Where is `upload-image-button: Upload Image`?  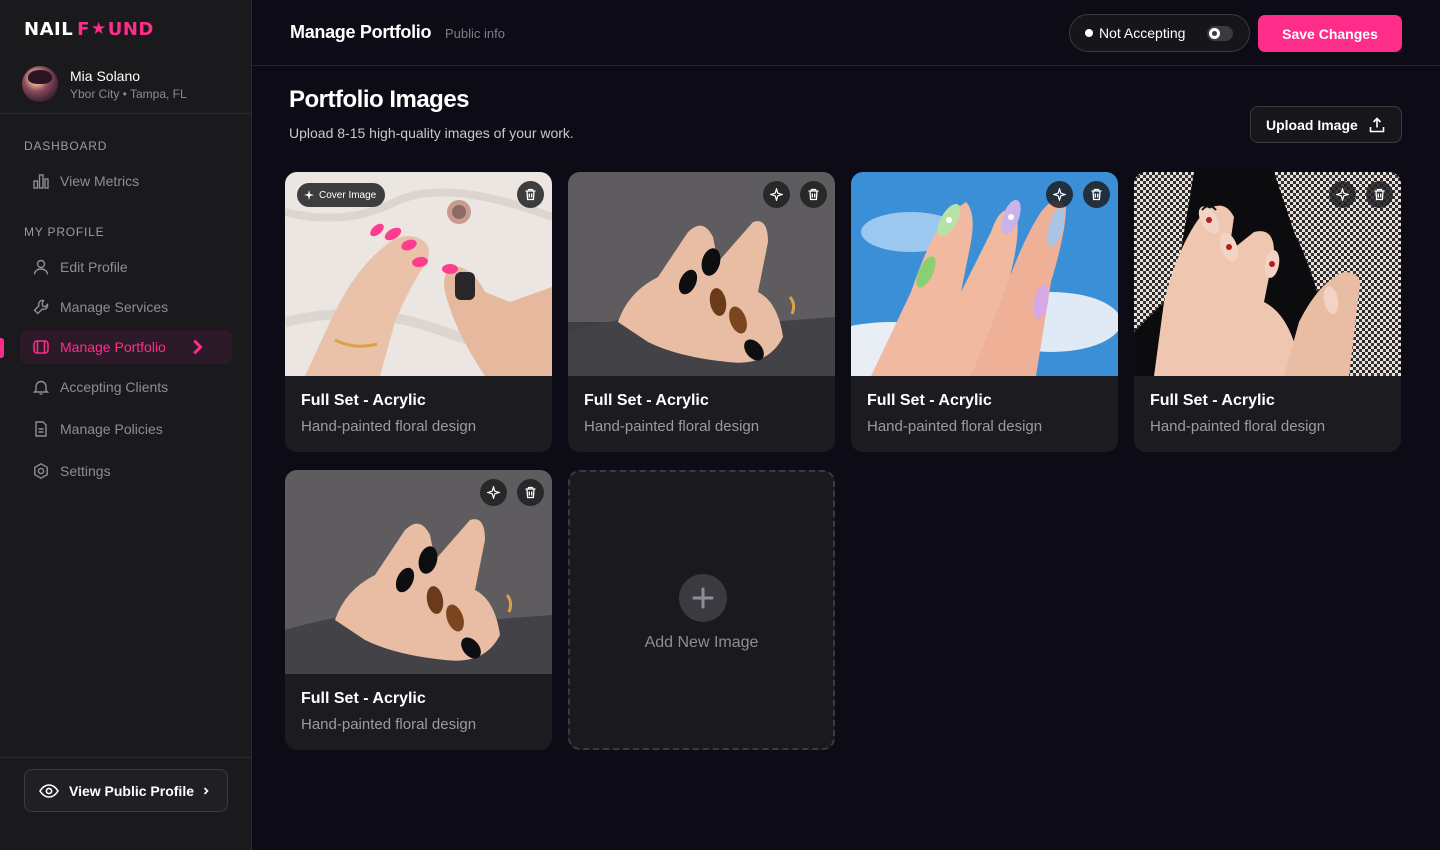
upload-image-button: Upload Image is located at coordinates (1326, 124).